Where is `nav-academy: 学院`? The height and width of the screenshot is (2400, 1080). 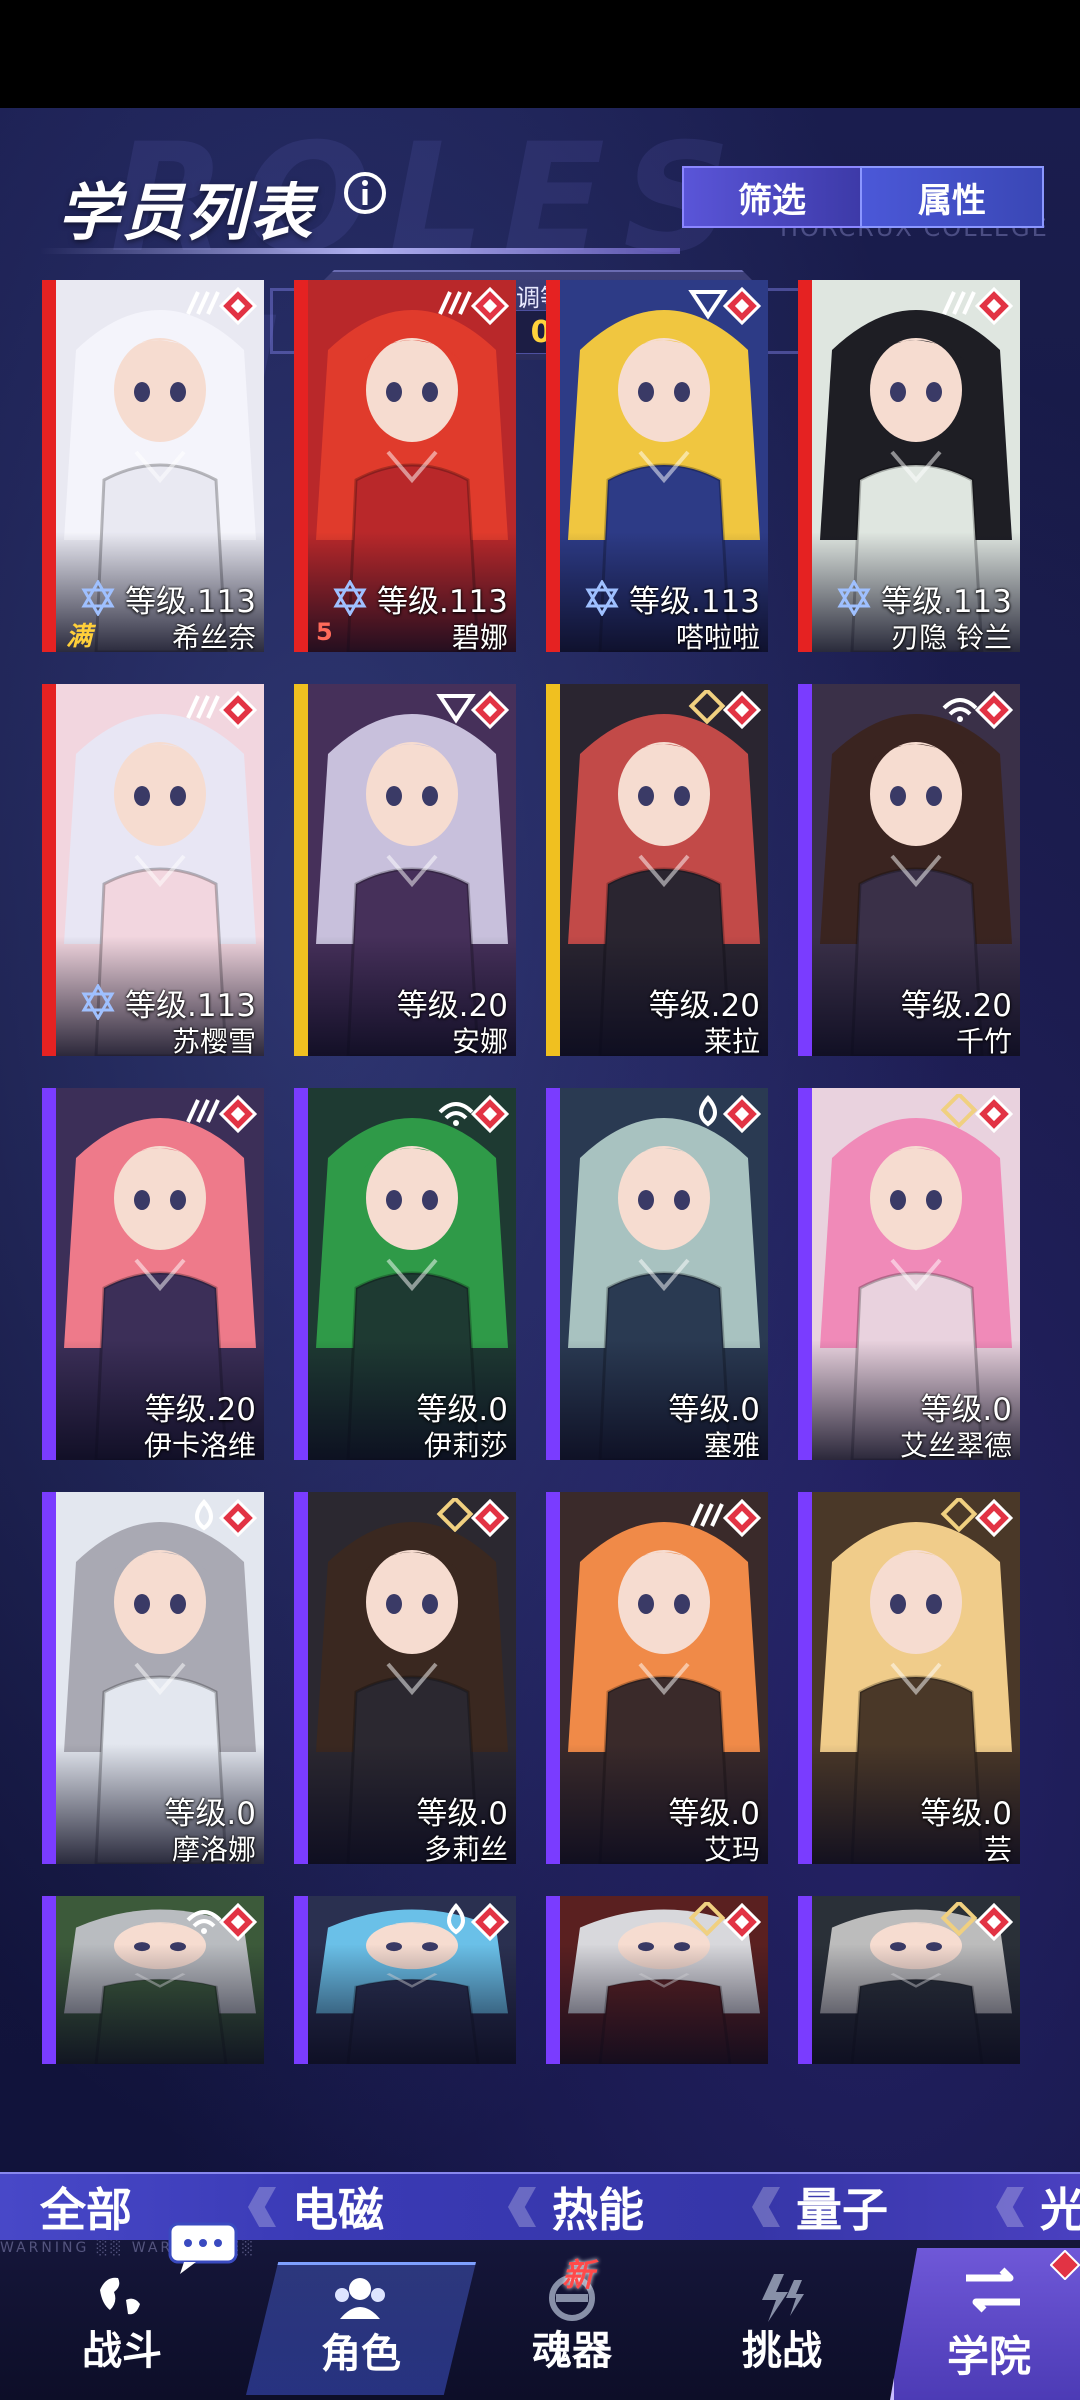 nav-academy: 学院 is located at coordinates (985, 2324).